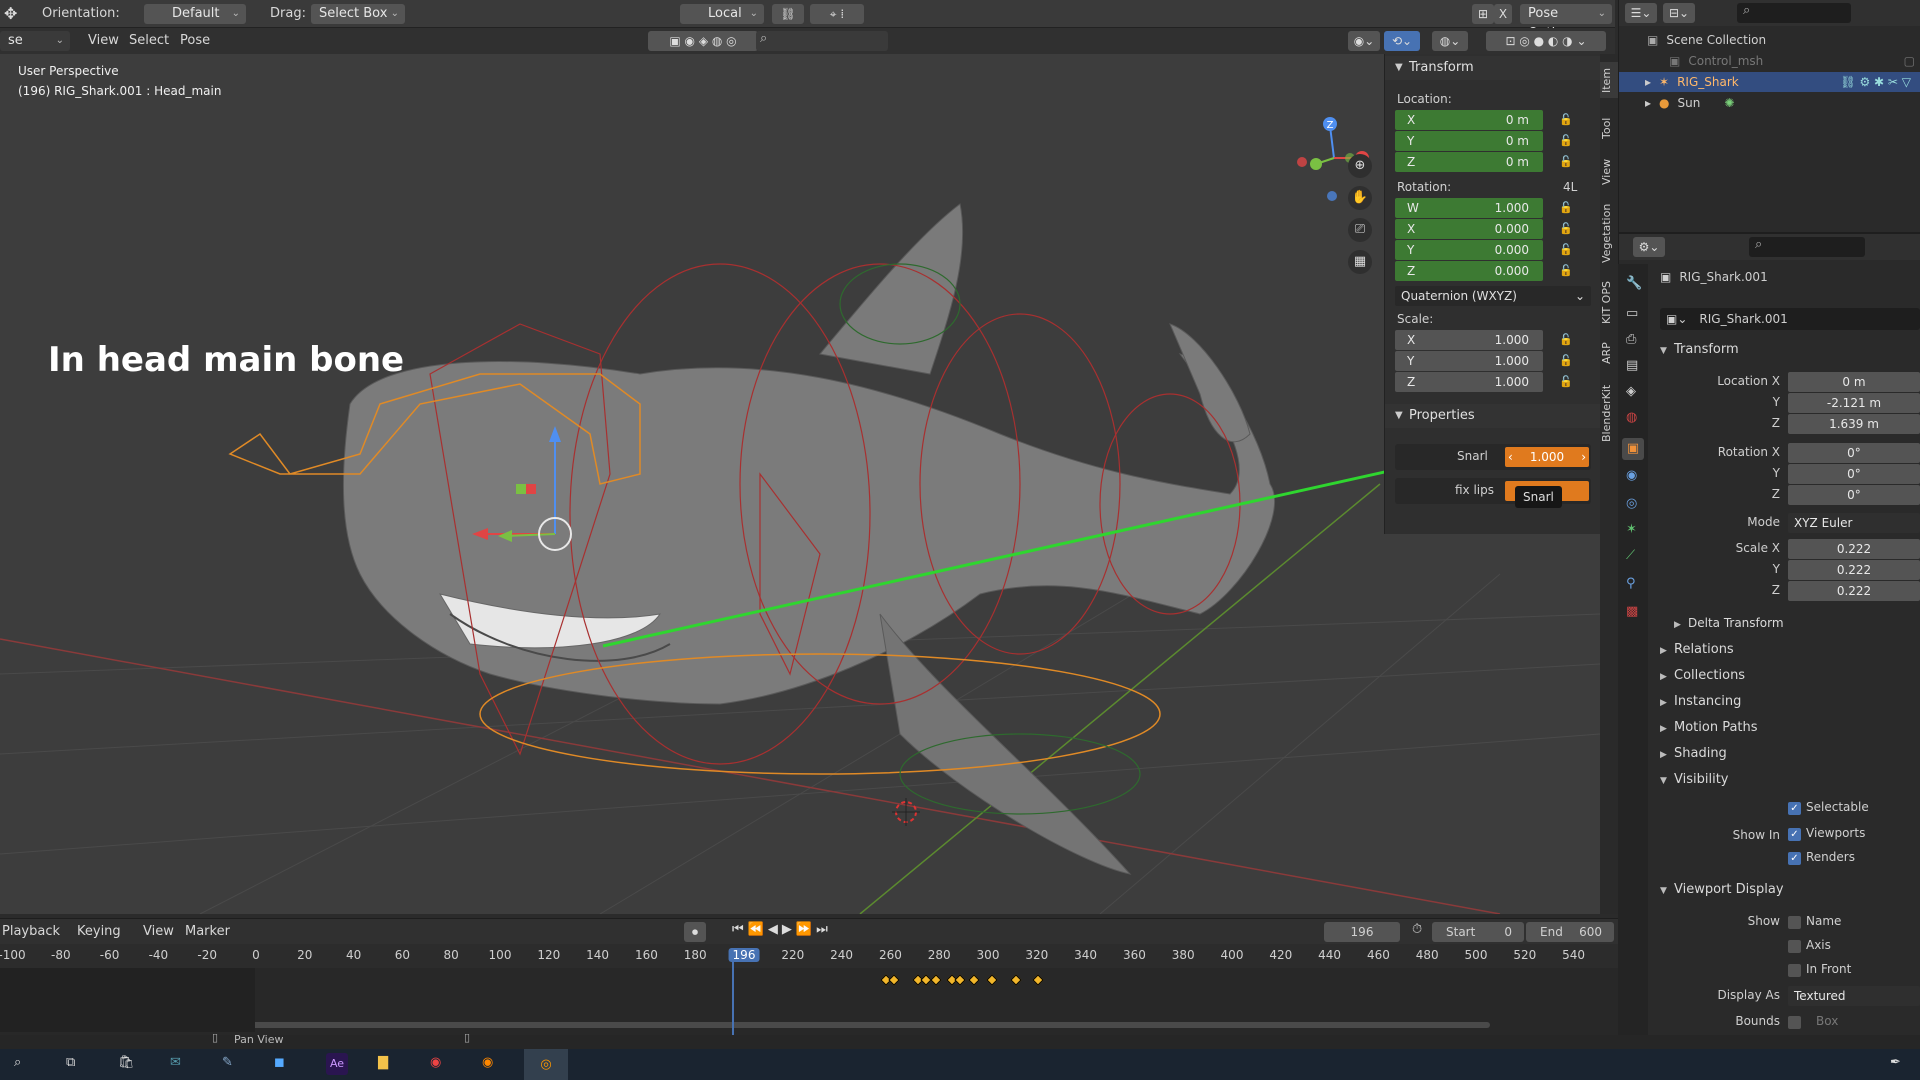  What do you see at coordinates (1360, 198) in the screenshot?
I see `pan-hand-icon: ✋` at bounding box center [1360, 198].